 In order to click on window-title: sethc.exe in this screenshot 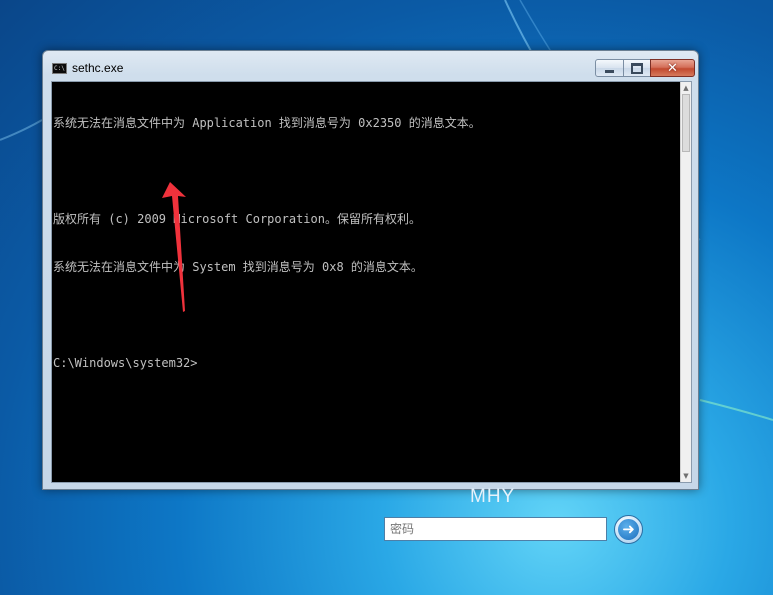, I will do `click(98, 68)`.